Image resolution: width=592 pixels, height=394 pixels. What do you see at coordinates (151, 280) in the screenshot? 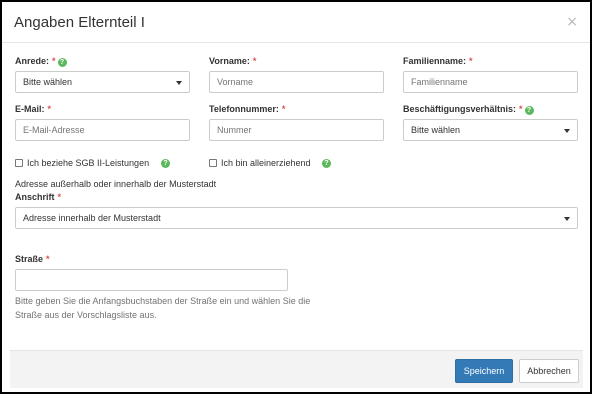
I see `strasse-input` at bounding box center [151, 280].